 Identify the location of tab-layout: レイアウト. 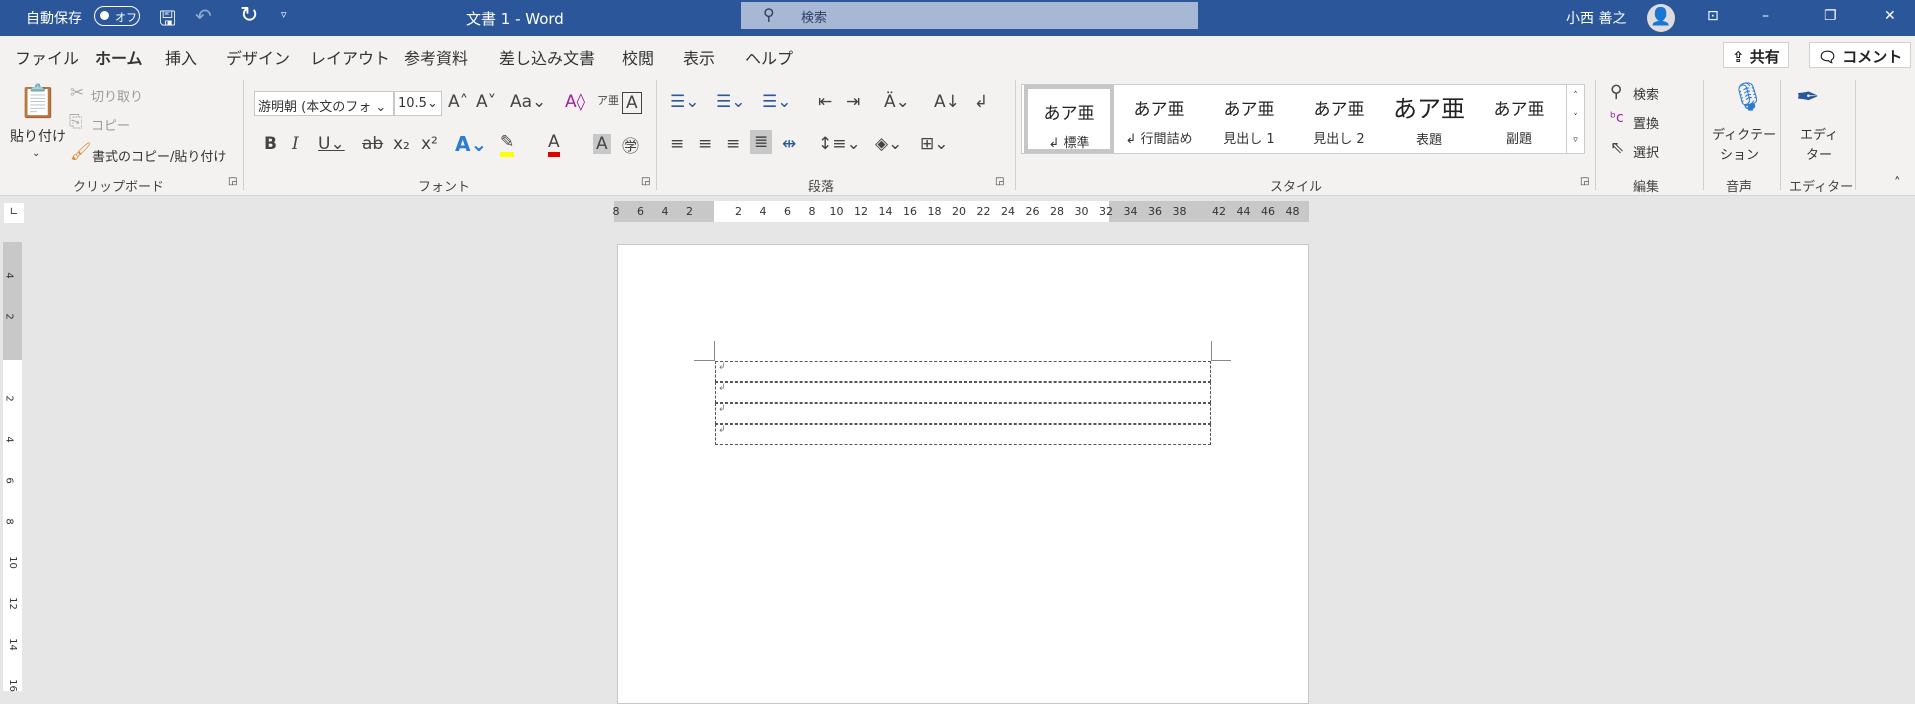
(350, 57).